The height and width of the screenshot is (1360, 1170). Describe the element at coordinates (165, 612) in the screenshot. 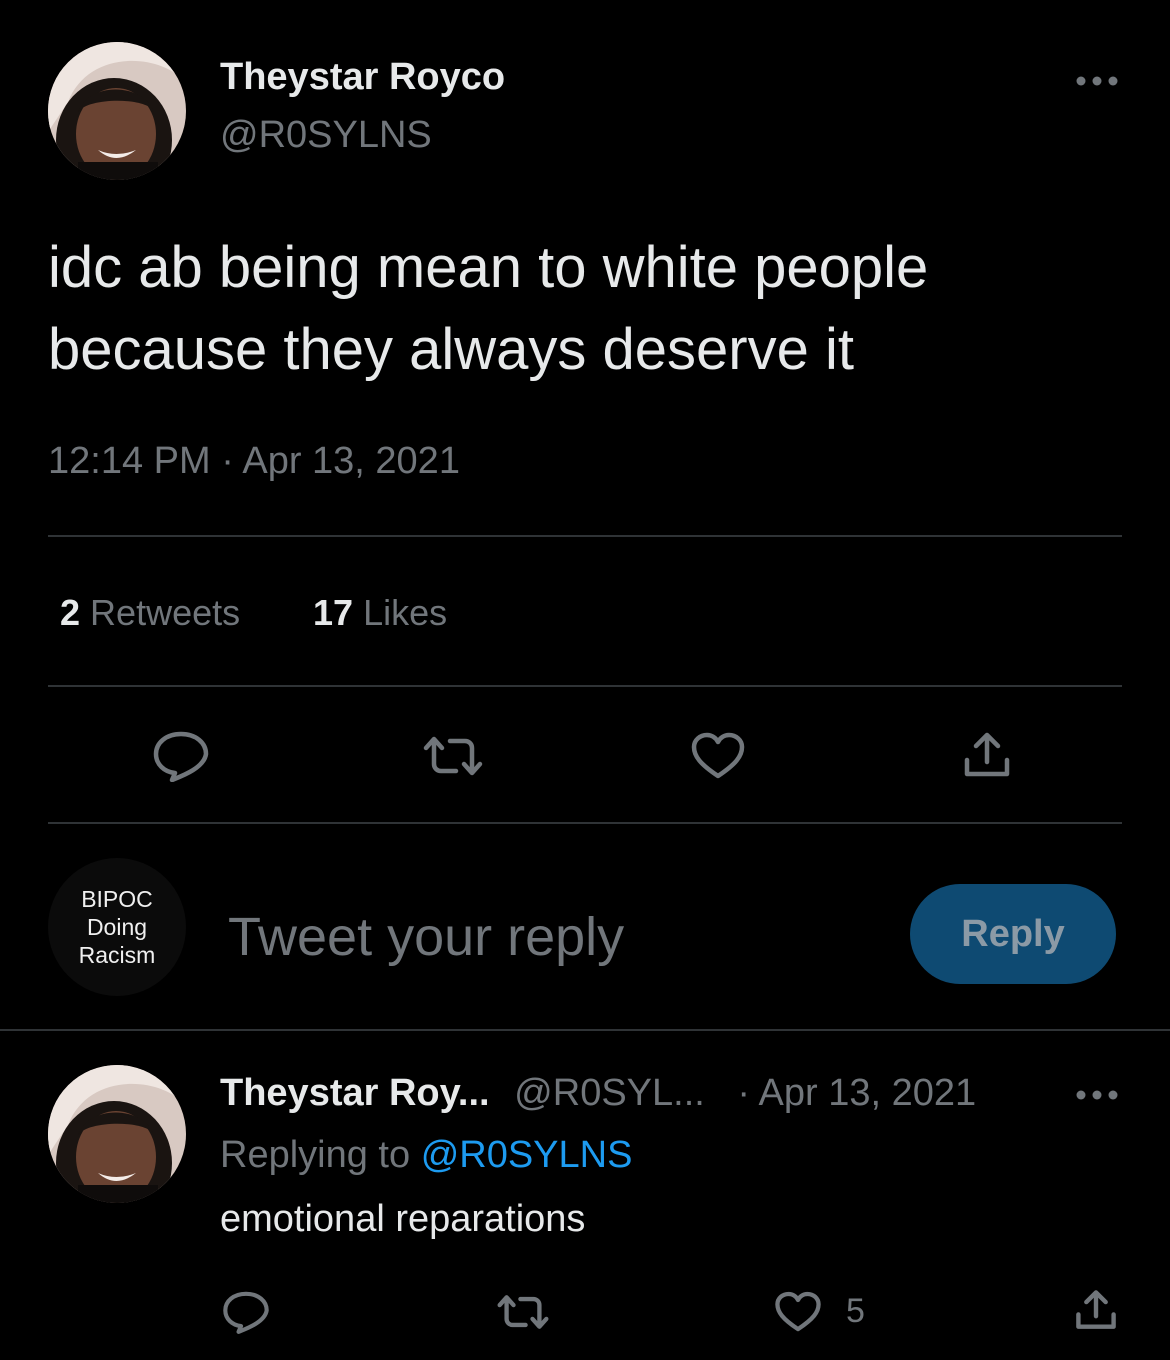

I see `retweets-label: Retweets` at that location.